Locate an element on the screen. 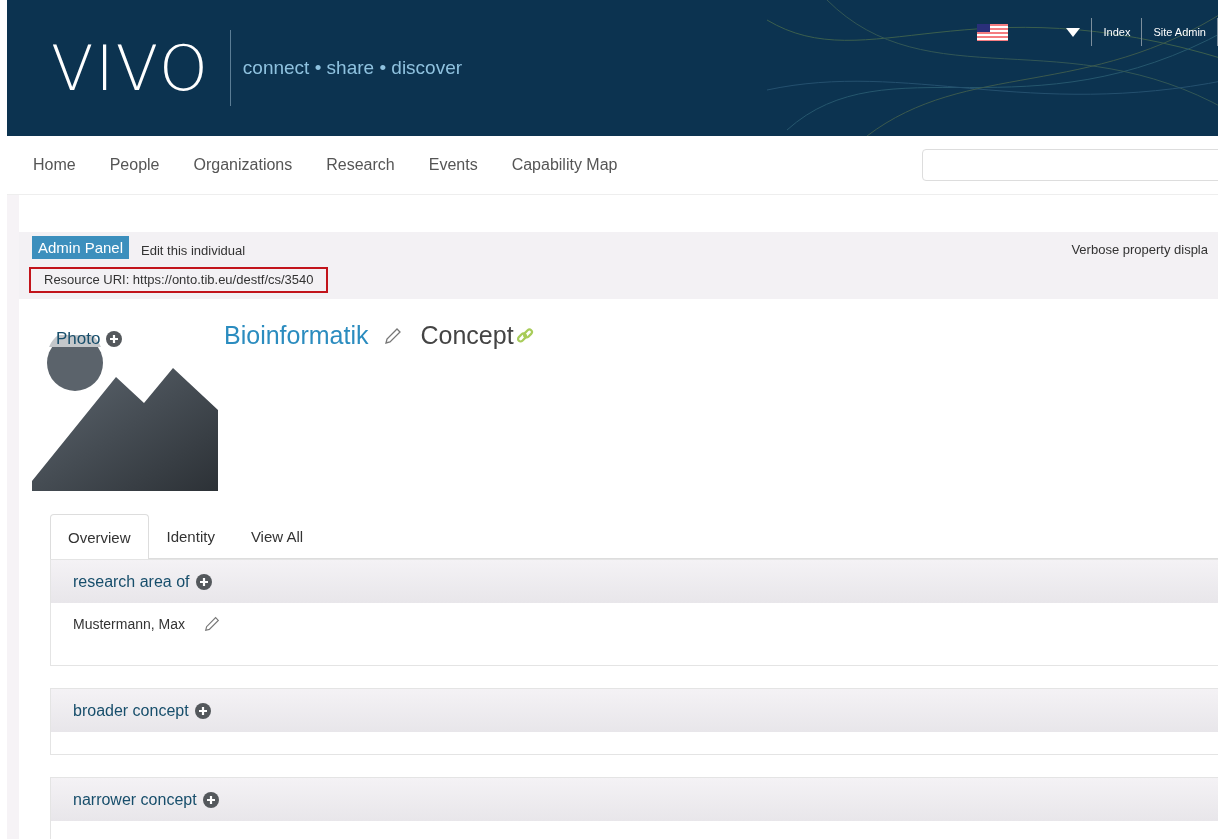 The image size is (1218, 839). header-link: Index is located at coordinates (1116, 32).